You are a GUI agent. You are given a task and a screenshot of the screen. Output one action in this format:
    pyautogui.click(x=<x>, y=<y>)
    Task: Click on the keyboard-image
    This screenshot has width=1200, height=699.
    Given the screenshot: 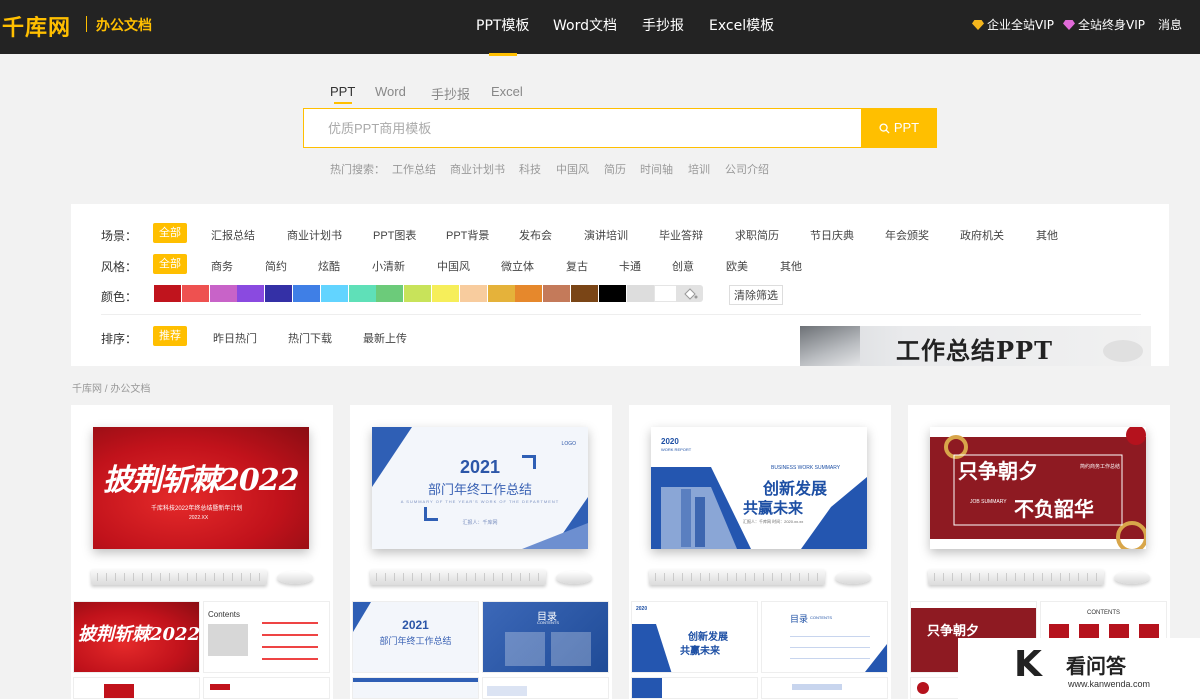 What is the action you would take?
    pyautogui.click(x=458, y=577)
    